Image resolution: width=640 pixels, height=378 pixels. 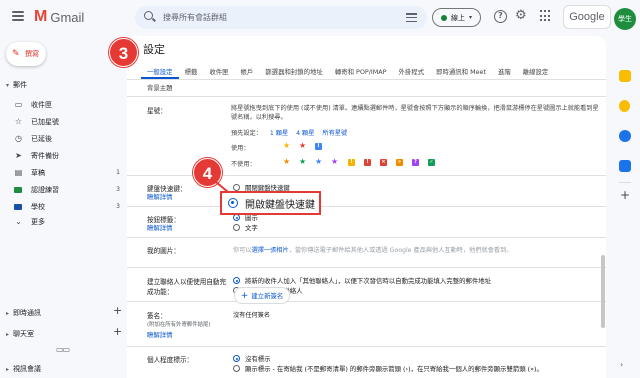 What do you see at coordinates (399, 162) in the screenshot?
I see `orange-guillemet-icon: »` at bounding box center [399, 162].